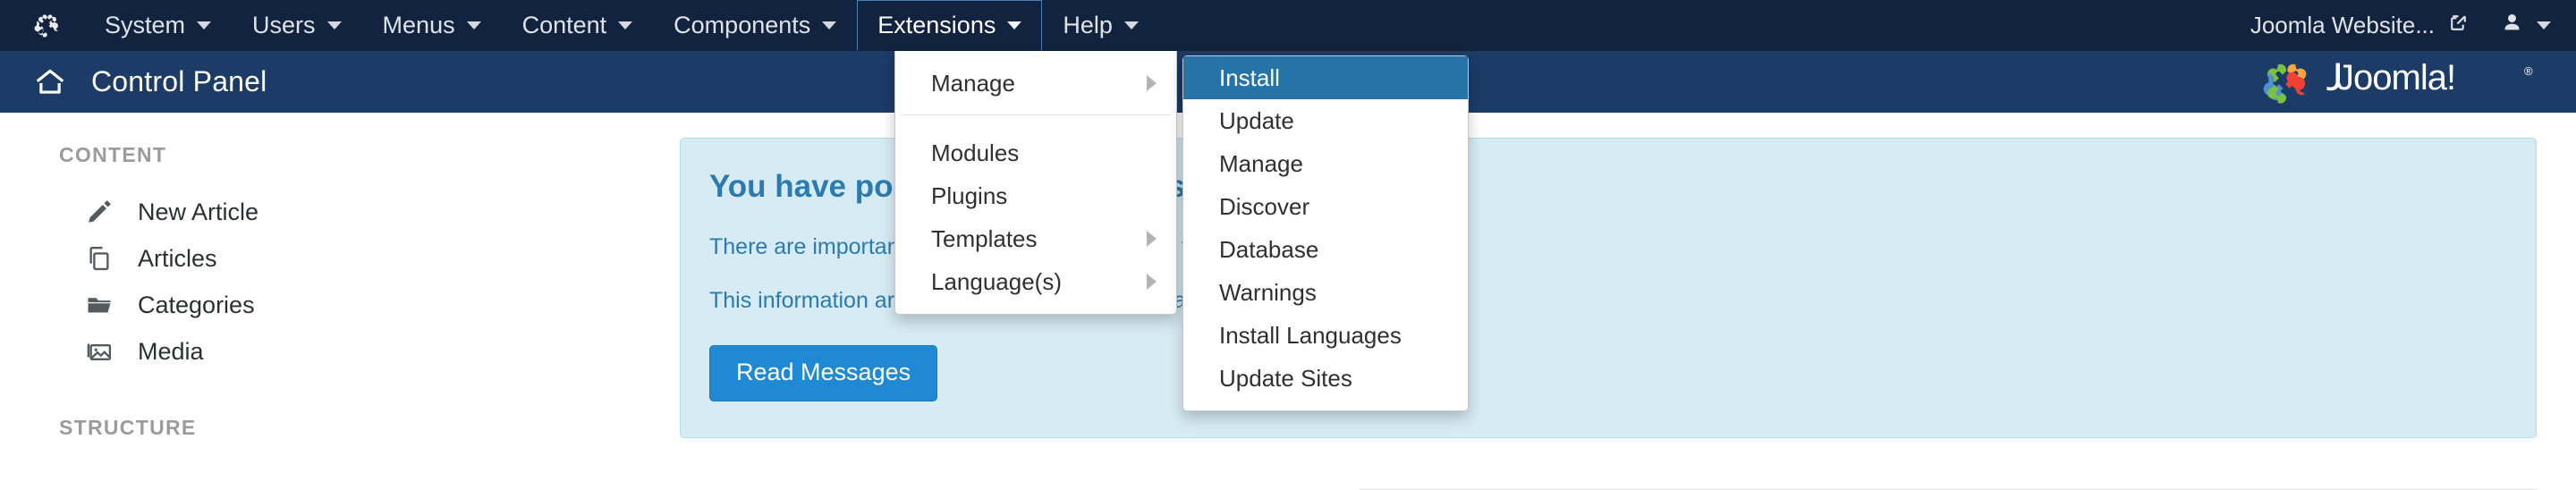 Image resolution: width=2576 pixels, height=490 pixels. I want to click on submenu-item-manage: Manage, so click(1325, 163).